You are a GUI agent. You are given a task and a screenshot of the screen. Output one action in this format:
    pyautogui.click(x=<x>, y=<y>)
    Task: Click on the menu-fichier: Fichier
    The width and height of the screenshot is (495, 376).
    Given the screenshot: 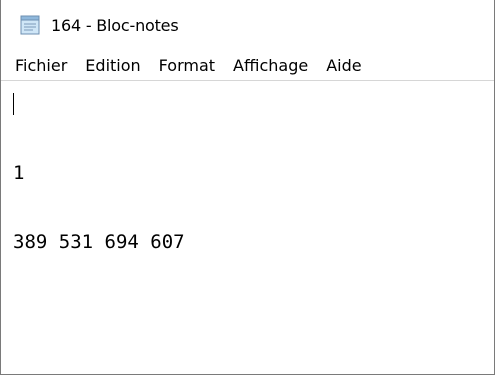 What is the action you would take?
    pyautogui.click(x=44, y=65)
    